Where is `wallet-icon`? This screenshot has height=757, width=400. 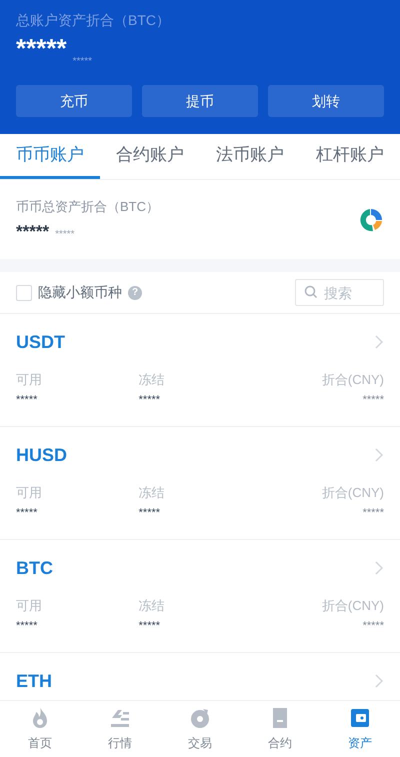
wallet-icon is located at coordinates (360, 718).